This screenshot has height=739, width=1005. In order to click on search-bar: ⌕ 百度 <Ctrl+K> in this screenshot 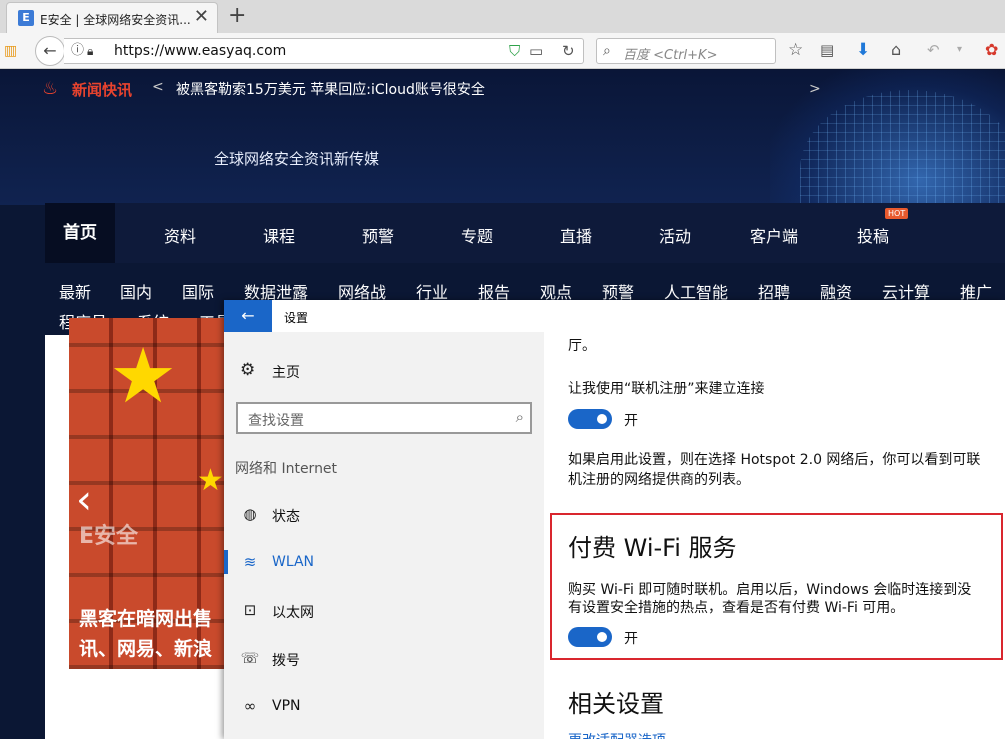, I will do `click(686, 51)`.